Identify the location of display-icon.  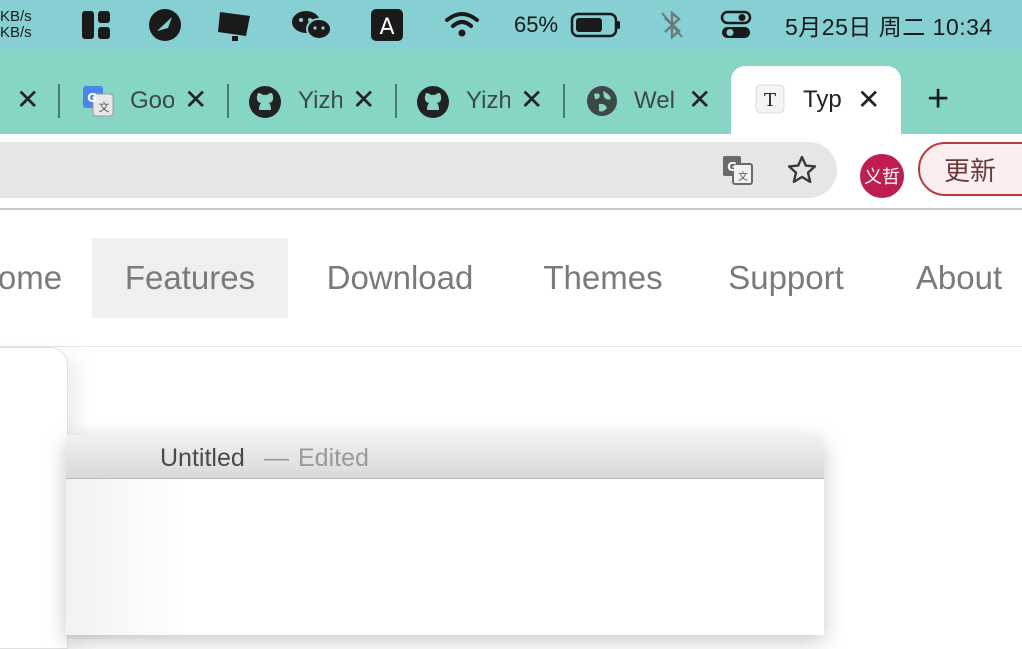
(235, 25).